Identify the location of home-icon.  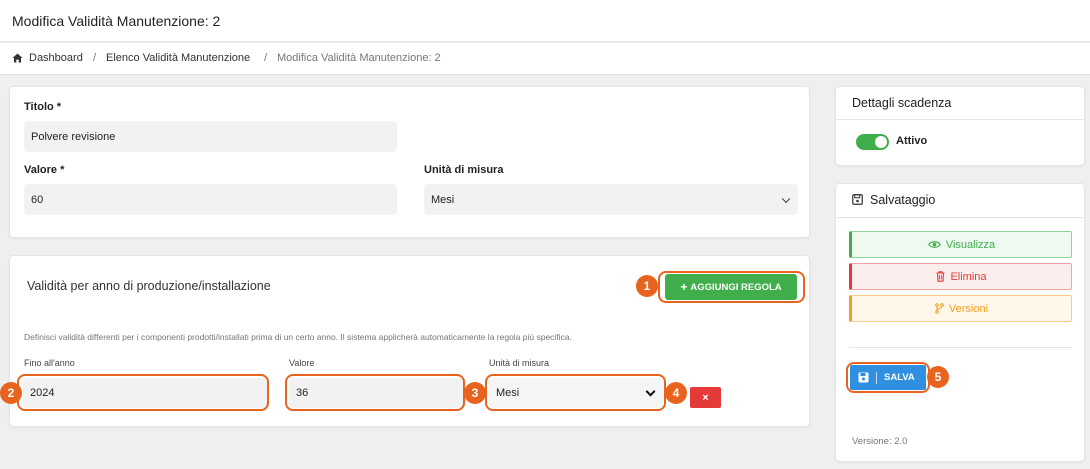
(17, 58).